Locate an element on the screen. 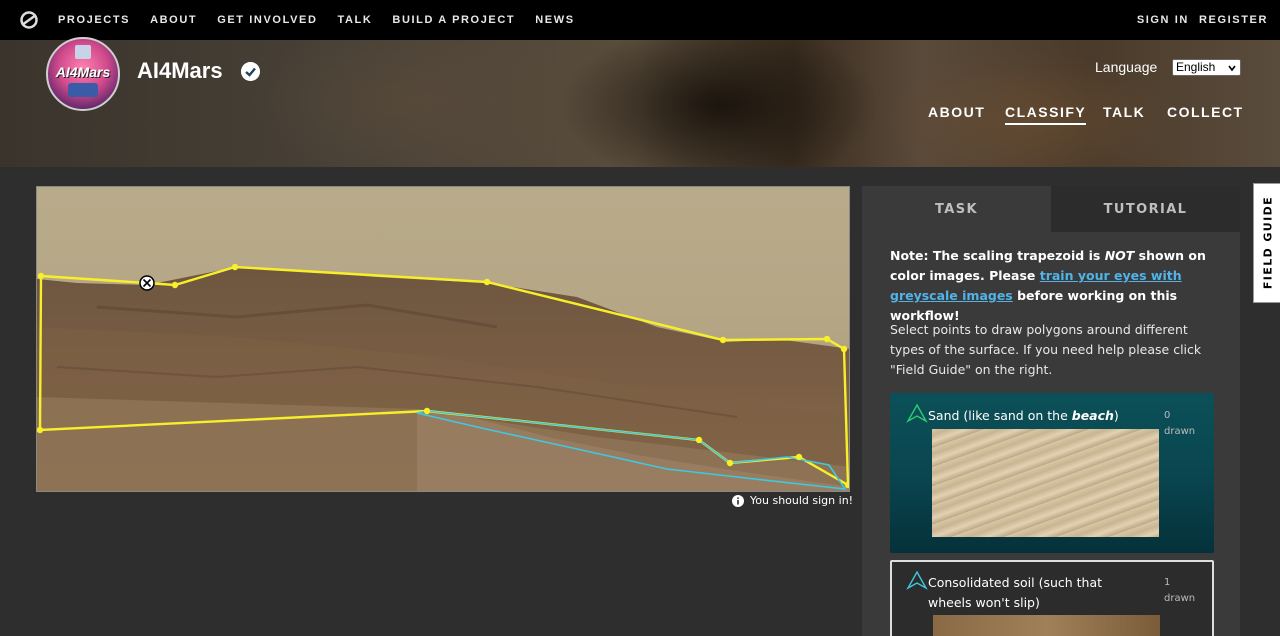 Image resolution: width=1280 pixels, height=636 pixels. answer-sand-label-emphasis: beach is located at coordinates (1092, 415).